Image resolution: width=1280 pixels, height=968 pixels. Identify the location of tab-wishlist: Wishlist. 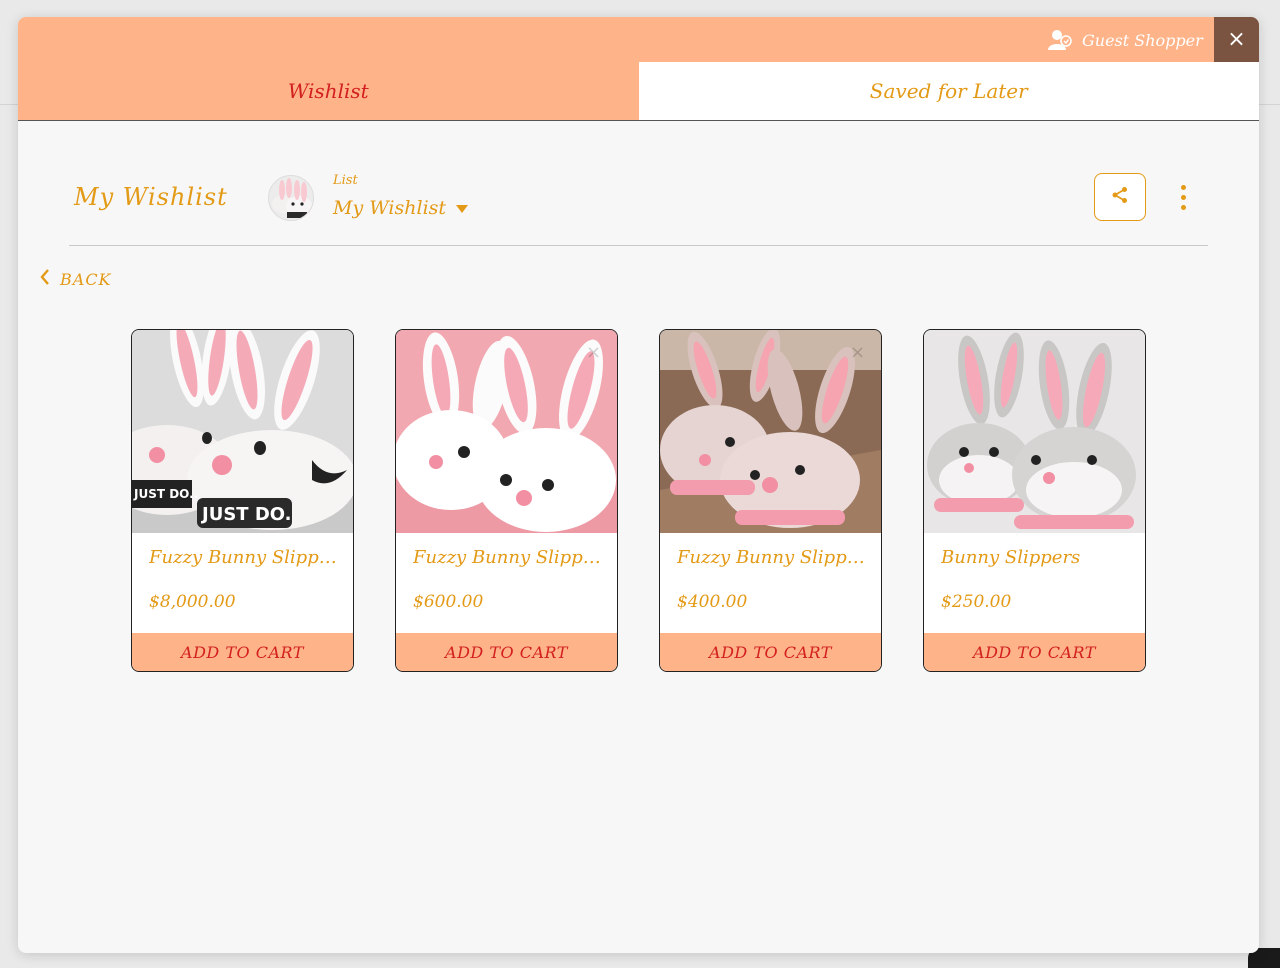
(328, 91).